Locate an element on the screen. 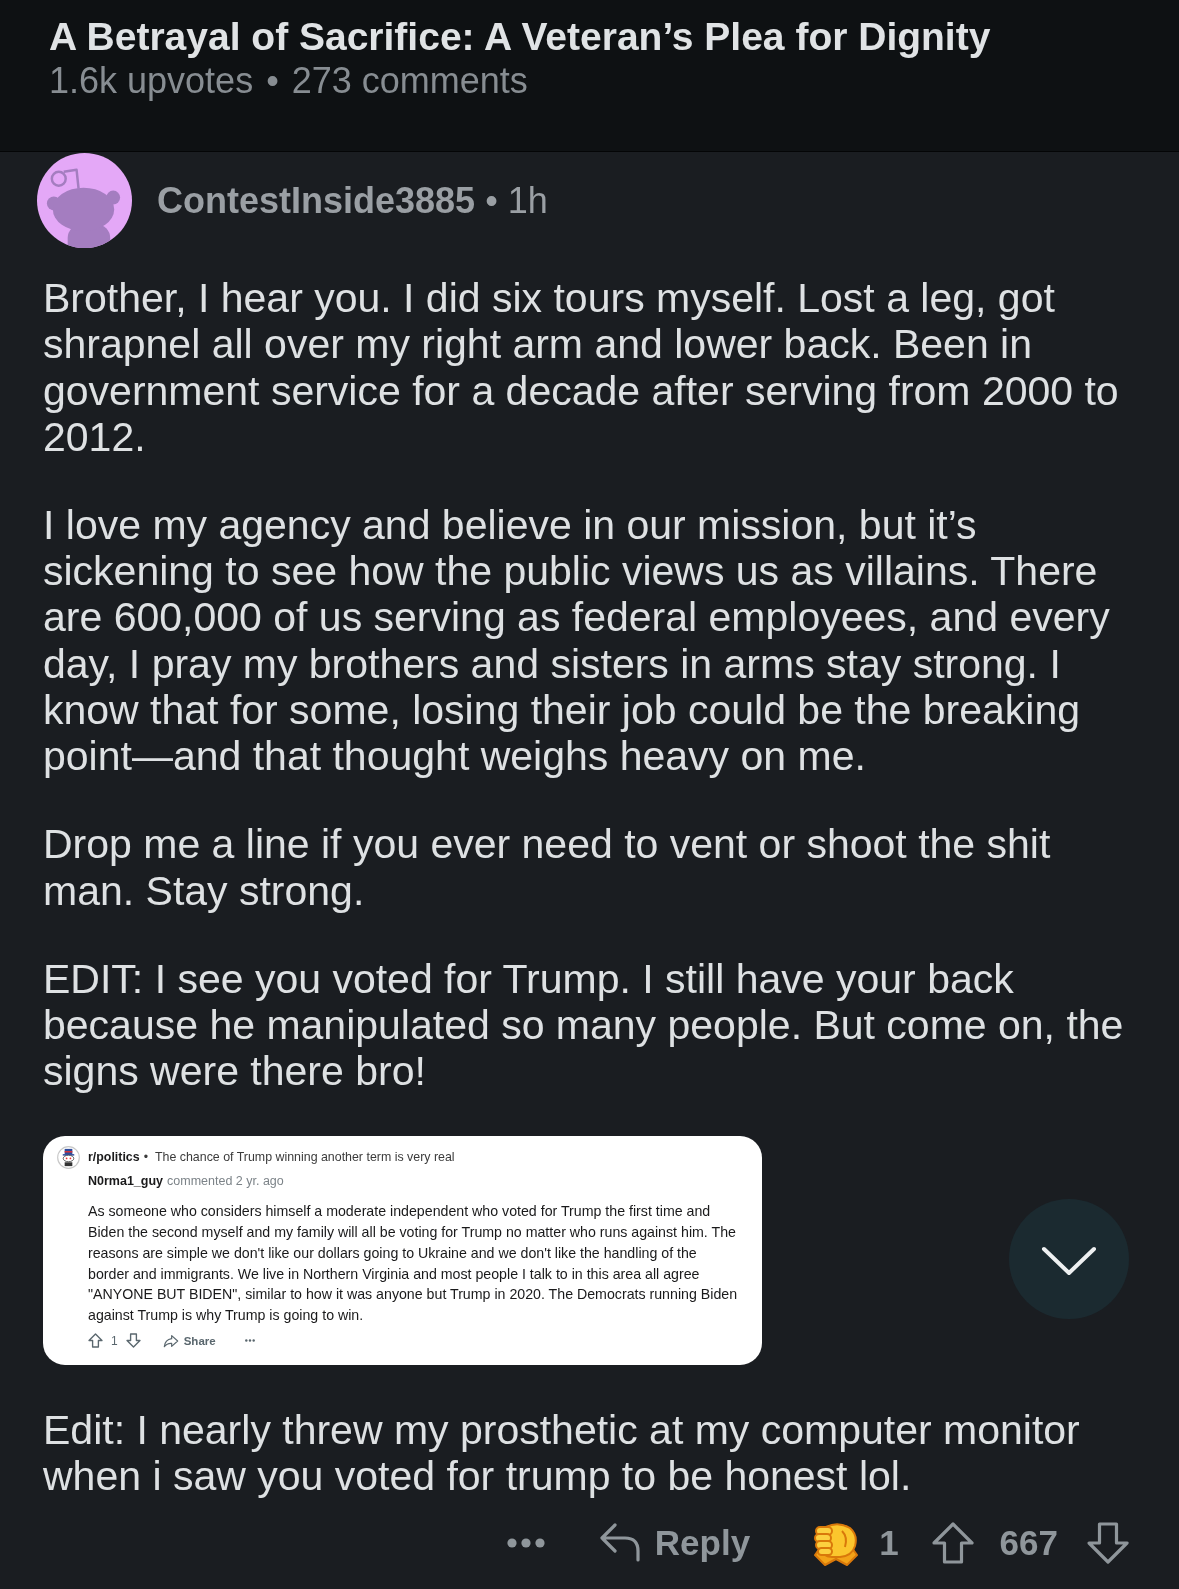 This screenshot has width=1179, height=1589. award-button: 1 is located at coordinates (855, 1543).